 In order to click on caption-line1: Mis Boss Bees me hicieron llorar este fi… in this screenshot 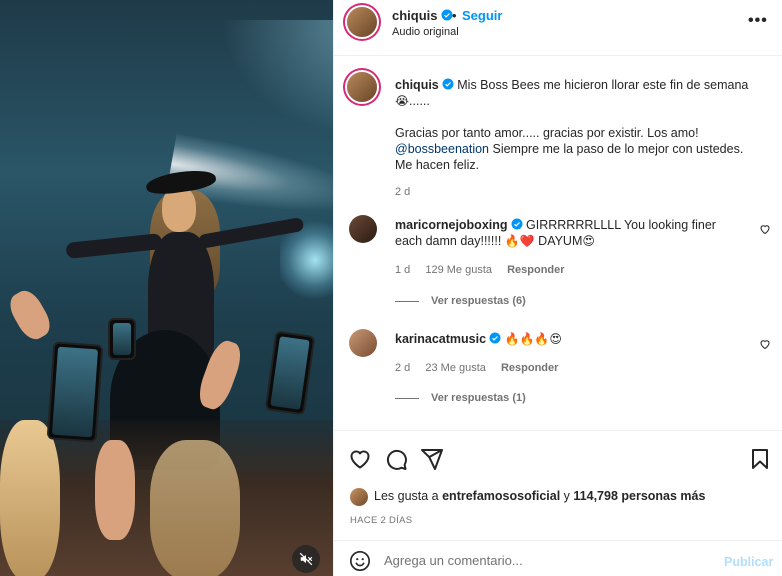, I will do `click(603, 85)`.